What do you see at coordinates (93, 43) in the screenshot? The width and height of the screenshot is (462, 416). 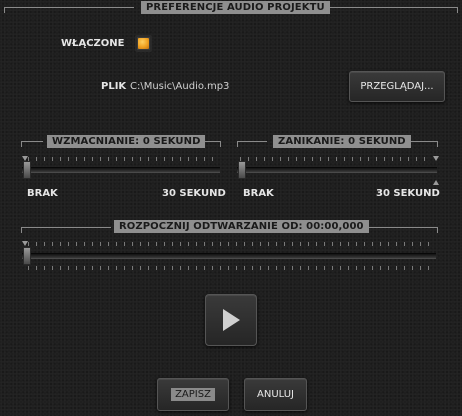 I see `enabled-label: WŁĄCZONE` at bounding box center [93, 43].